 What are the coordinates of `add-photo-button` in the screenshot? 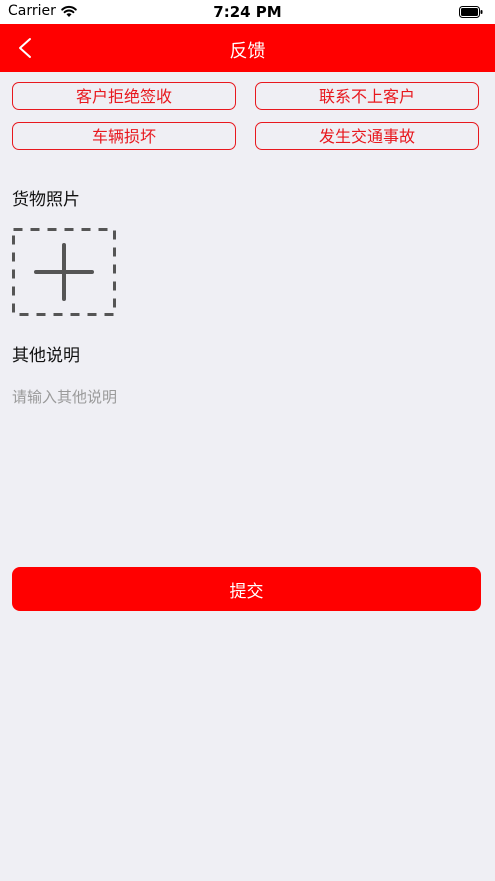 It's located at (64, 272).